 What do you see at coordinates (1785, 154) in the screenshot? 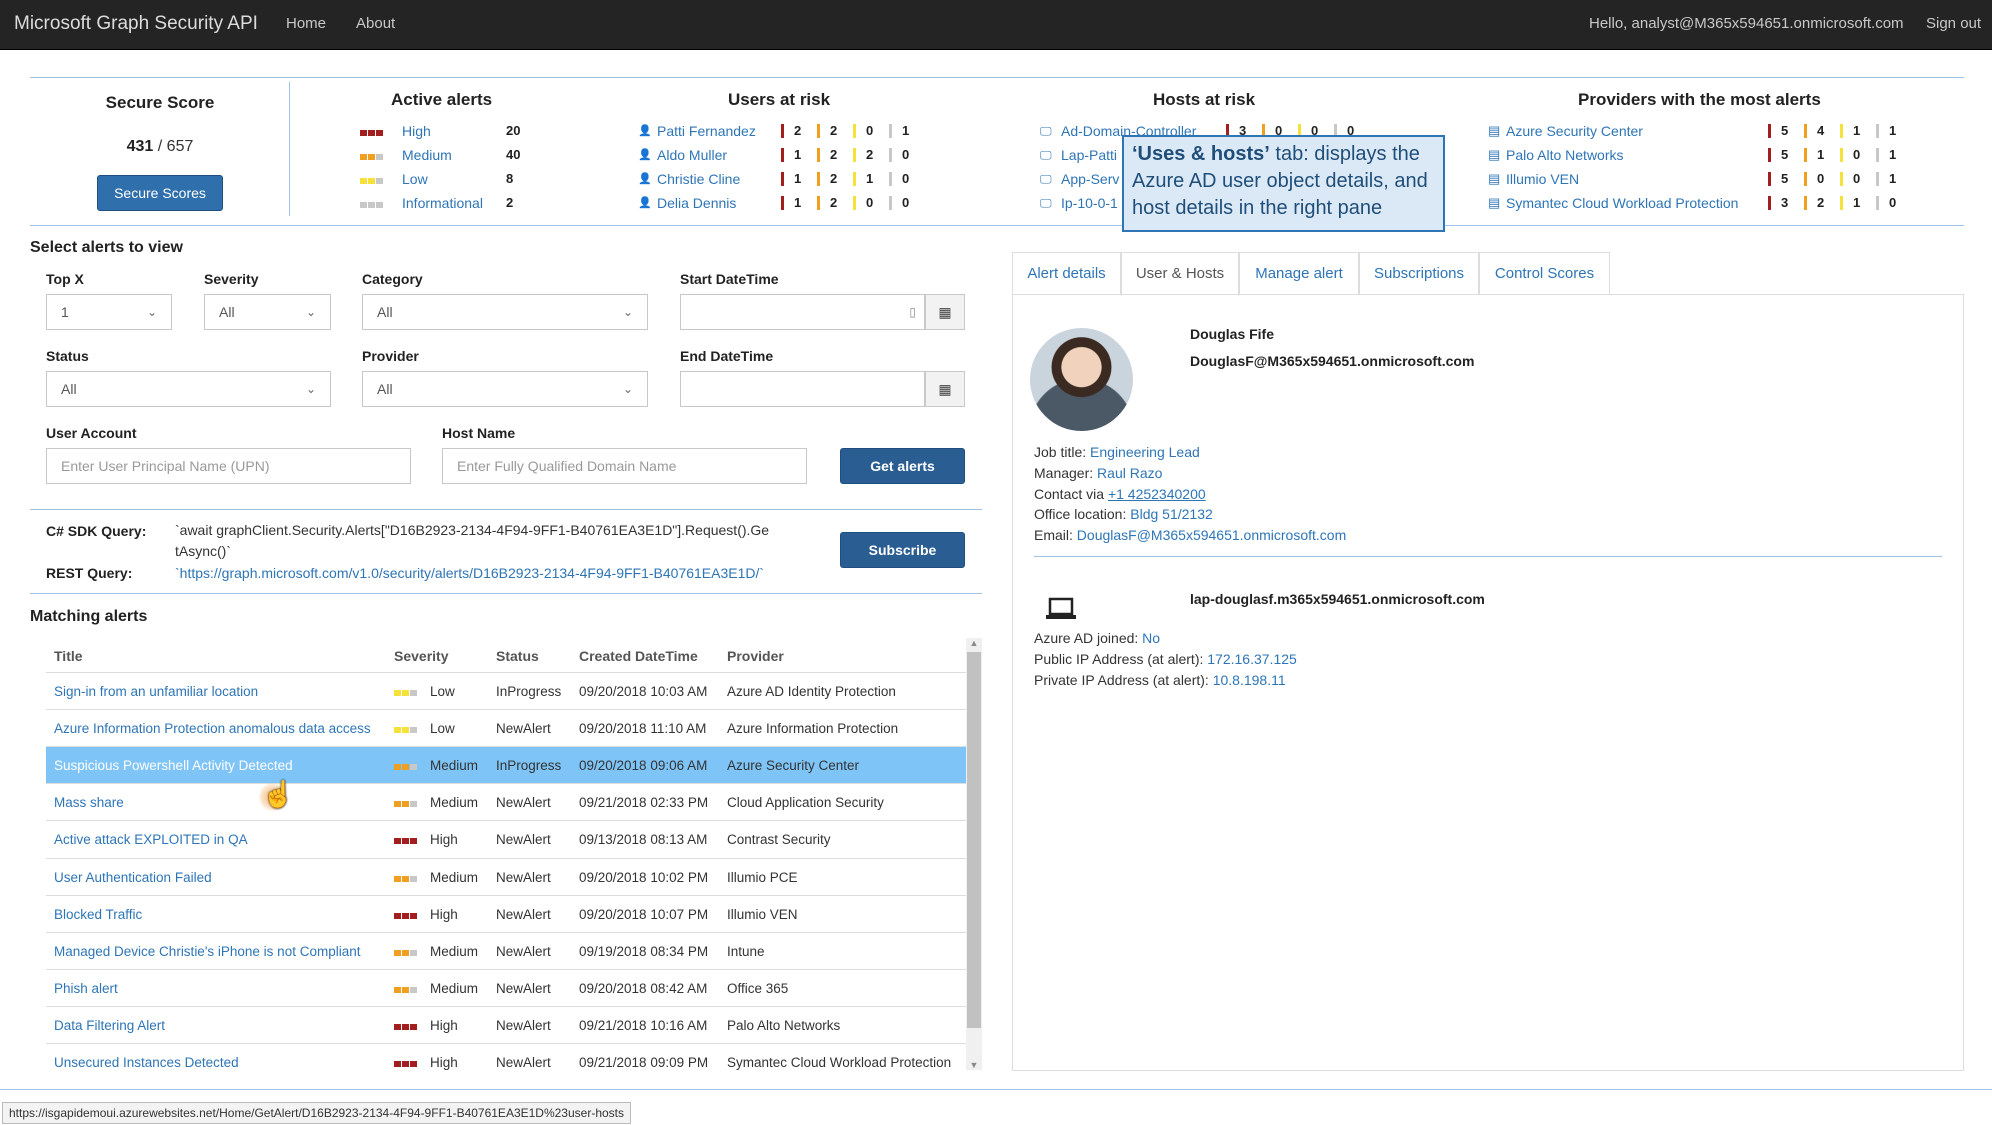
I see `risk-count: 5` at bounding box center [1785, 154].